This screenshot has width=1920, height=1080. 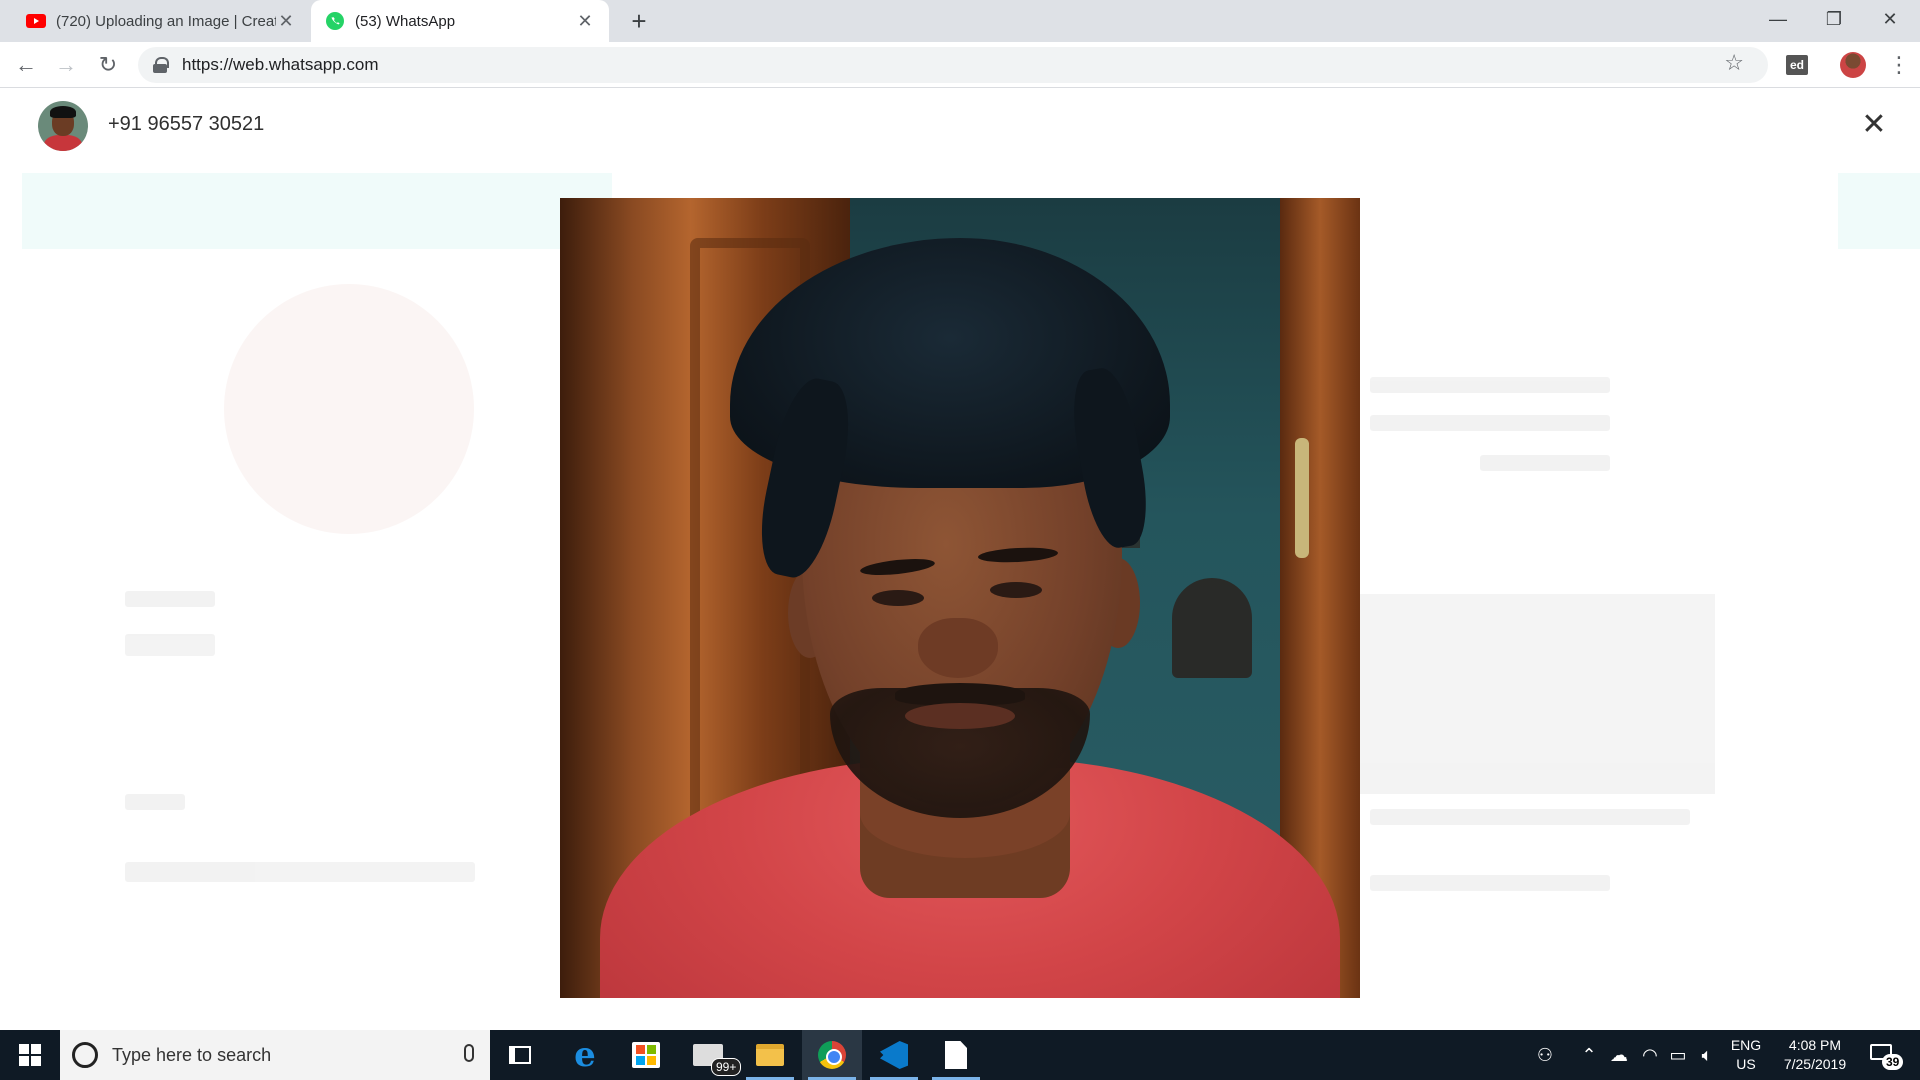 I want to click on microphone-icon, so click(x=469, y=1053).